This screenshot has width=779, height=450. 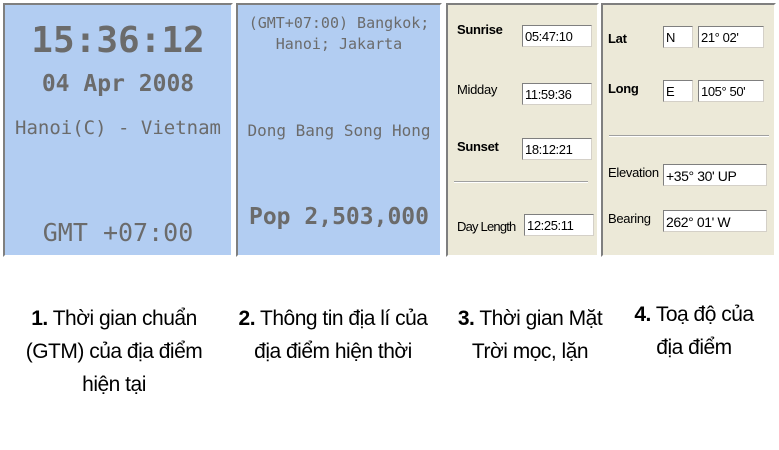 What do you see at coordinates (39, 318) in the screenshot?
I see `caption-1-number: 1.` at bounding box center [39, 318].